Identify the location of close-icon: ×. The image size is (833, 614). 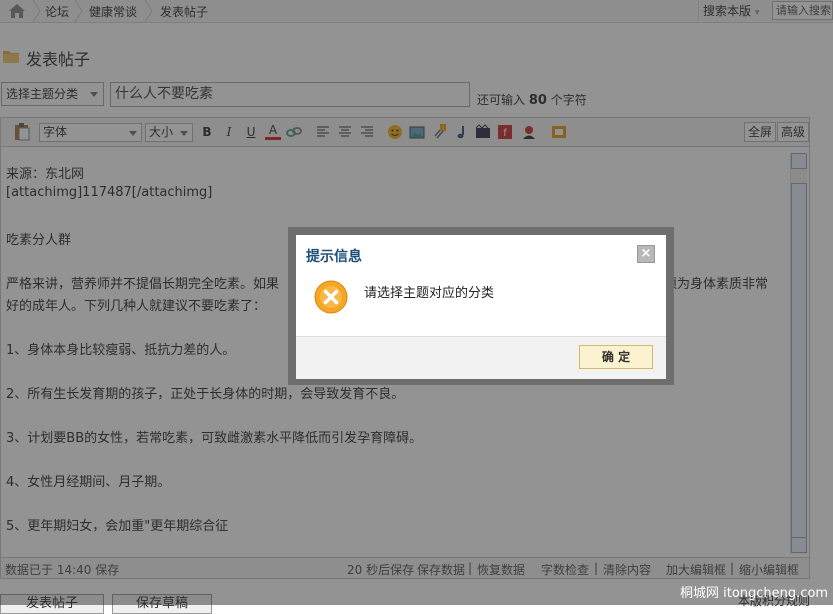
(646, 254).